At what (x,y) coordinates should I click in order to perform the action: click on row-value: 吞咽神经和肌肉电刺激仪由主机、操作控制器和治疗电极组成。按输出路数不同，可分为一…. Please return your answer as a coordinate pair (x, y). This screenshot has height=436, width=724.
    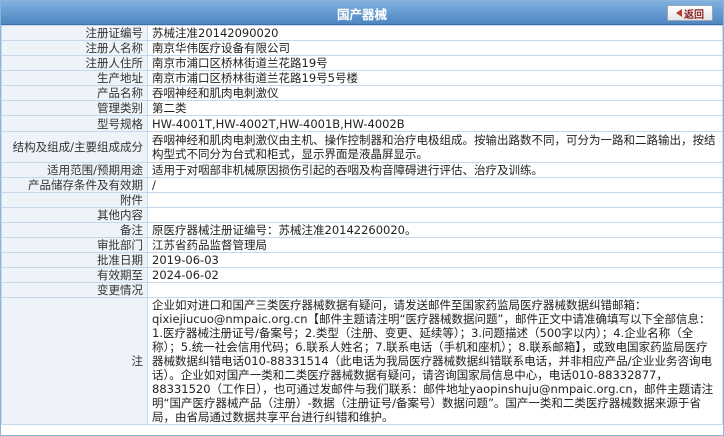
    Looking at the image, I should click on (435, 147).